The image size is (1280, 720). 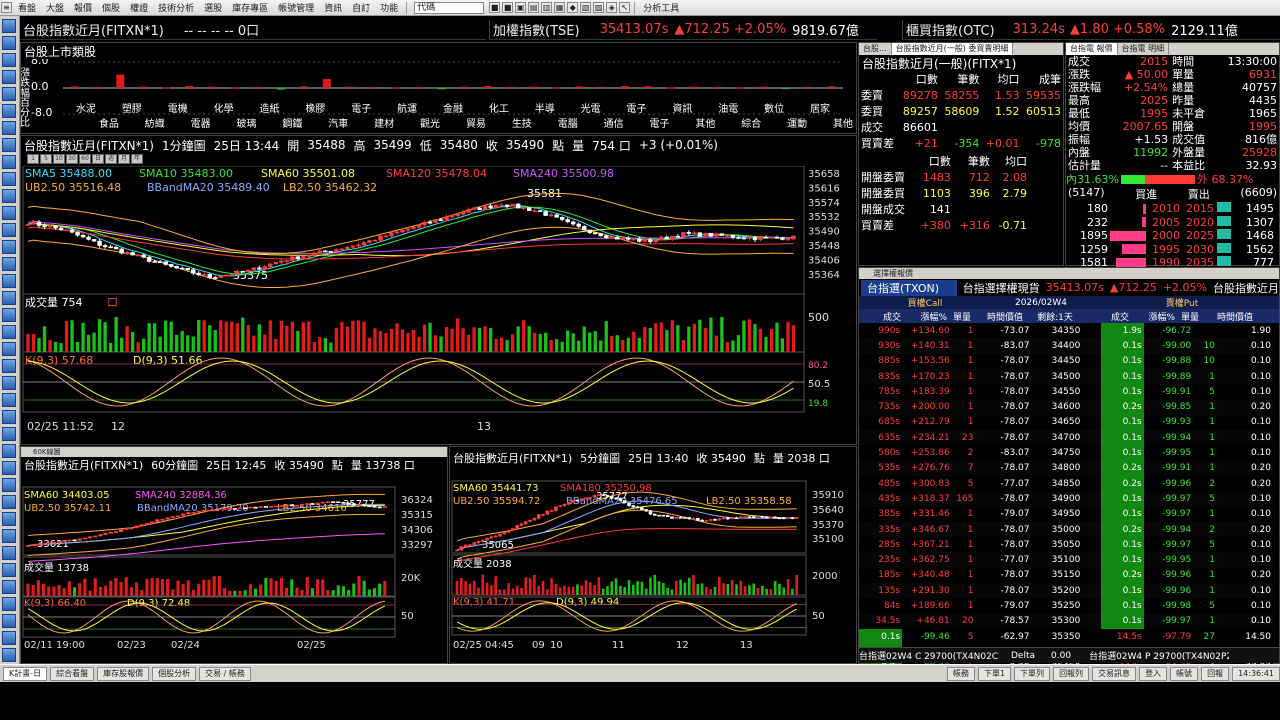 What do you see at coordinates (545, 108) in the screenshot?
I see `sector-label: 半導` at bounding box center [545, 108].